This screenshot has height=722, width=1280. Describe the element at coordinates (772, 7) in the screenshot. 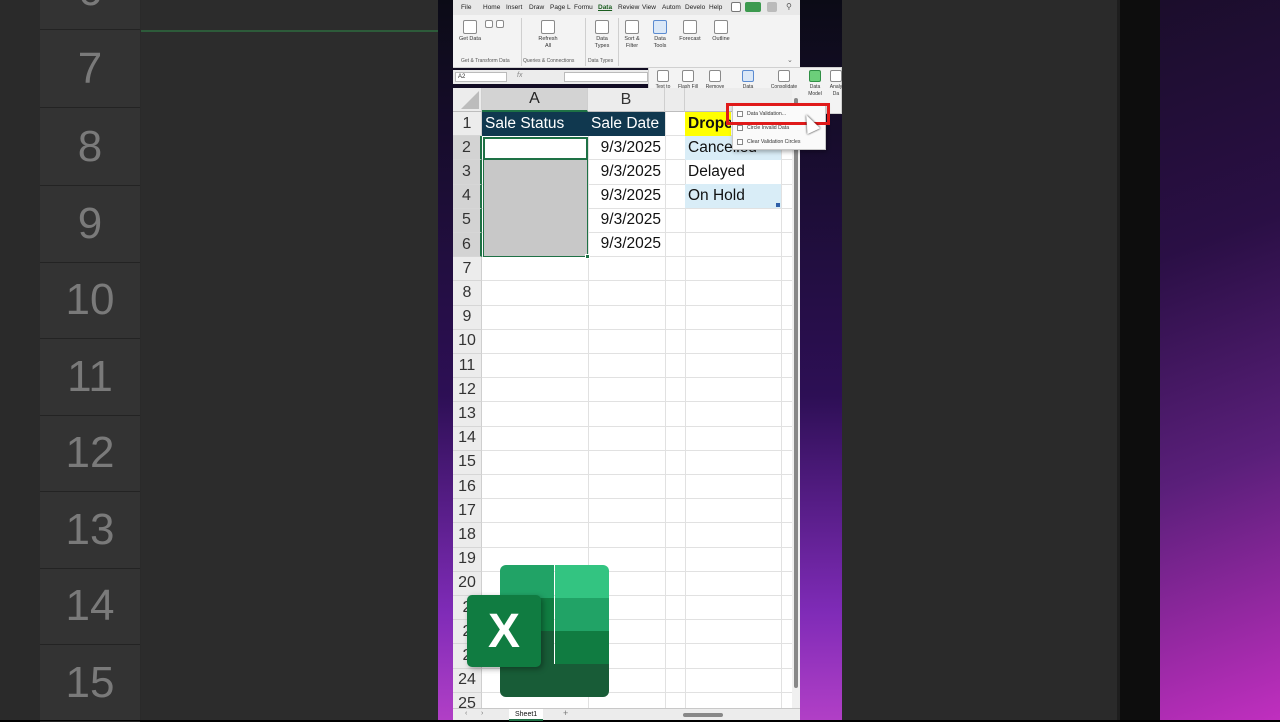

I see `record-icon` at that location.